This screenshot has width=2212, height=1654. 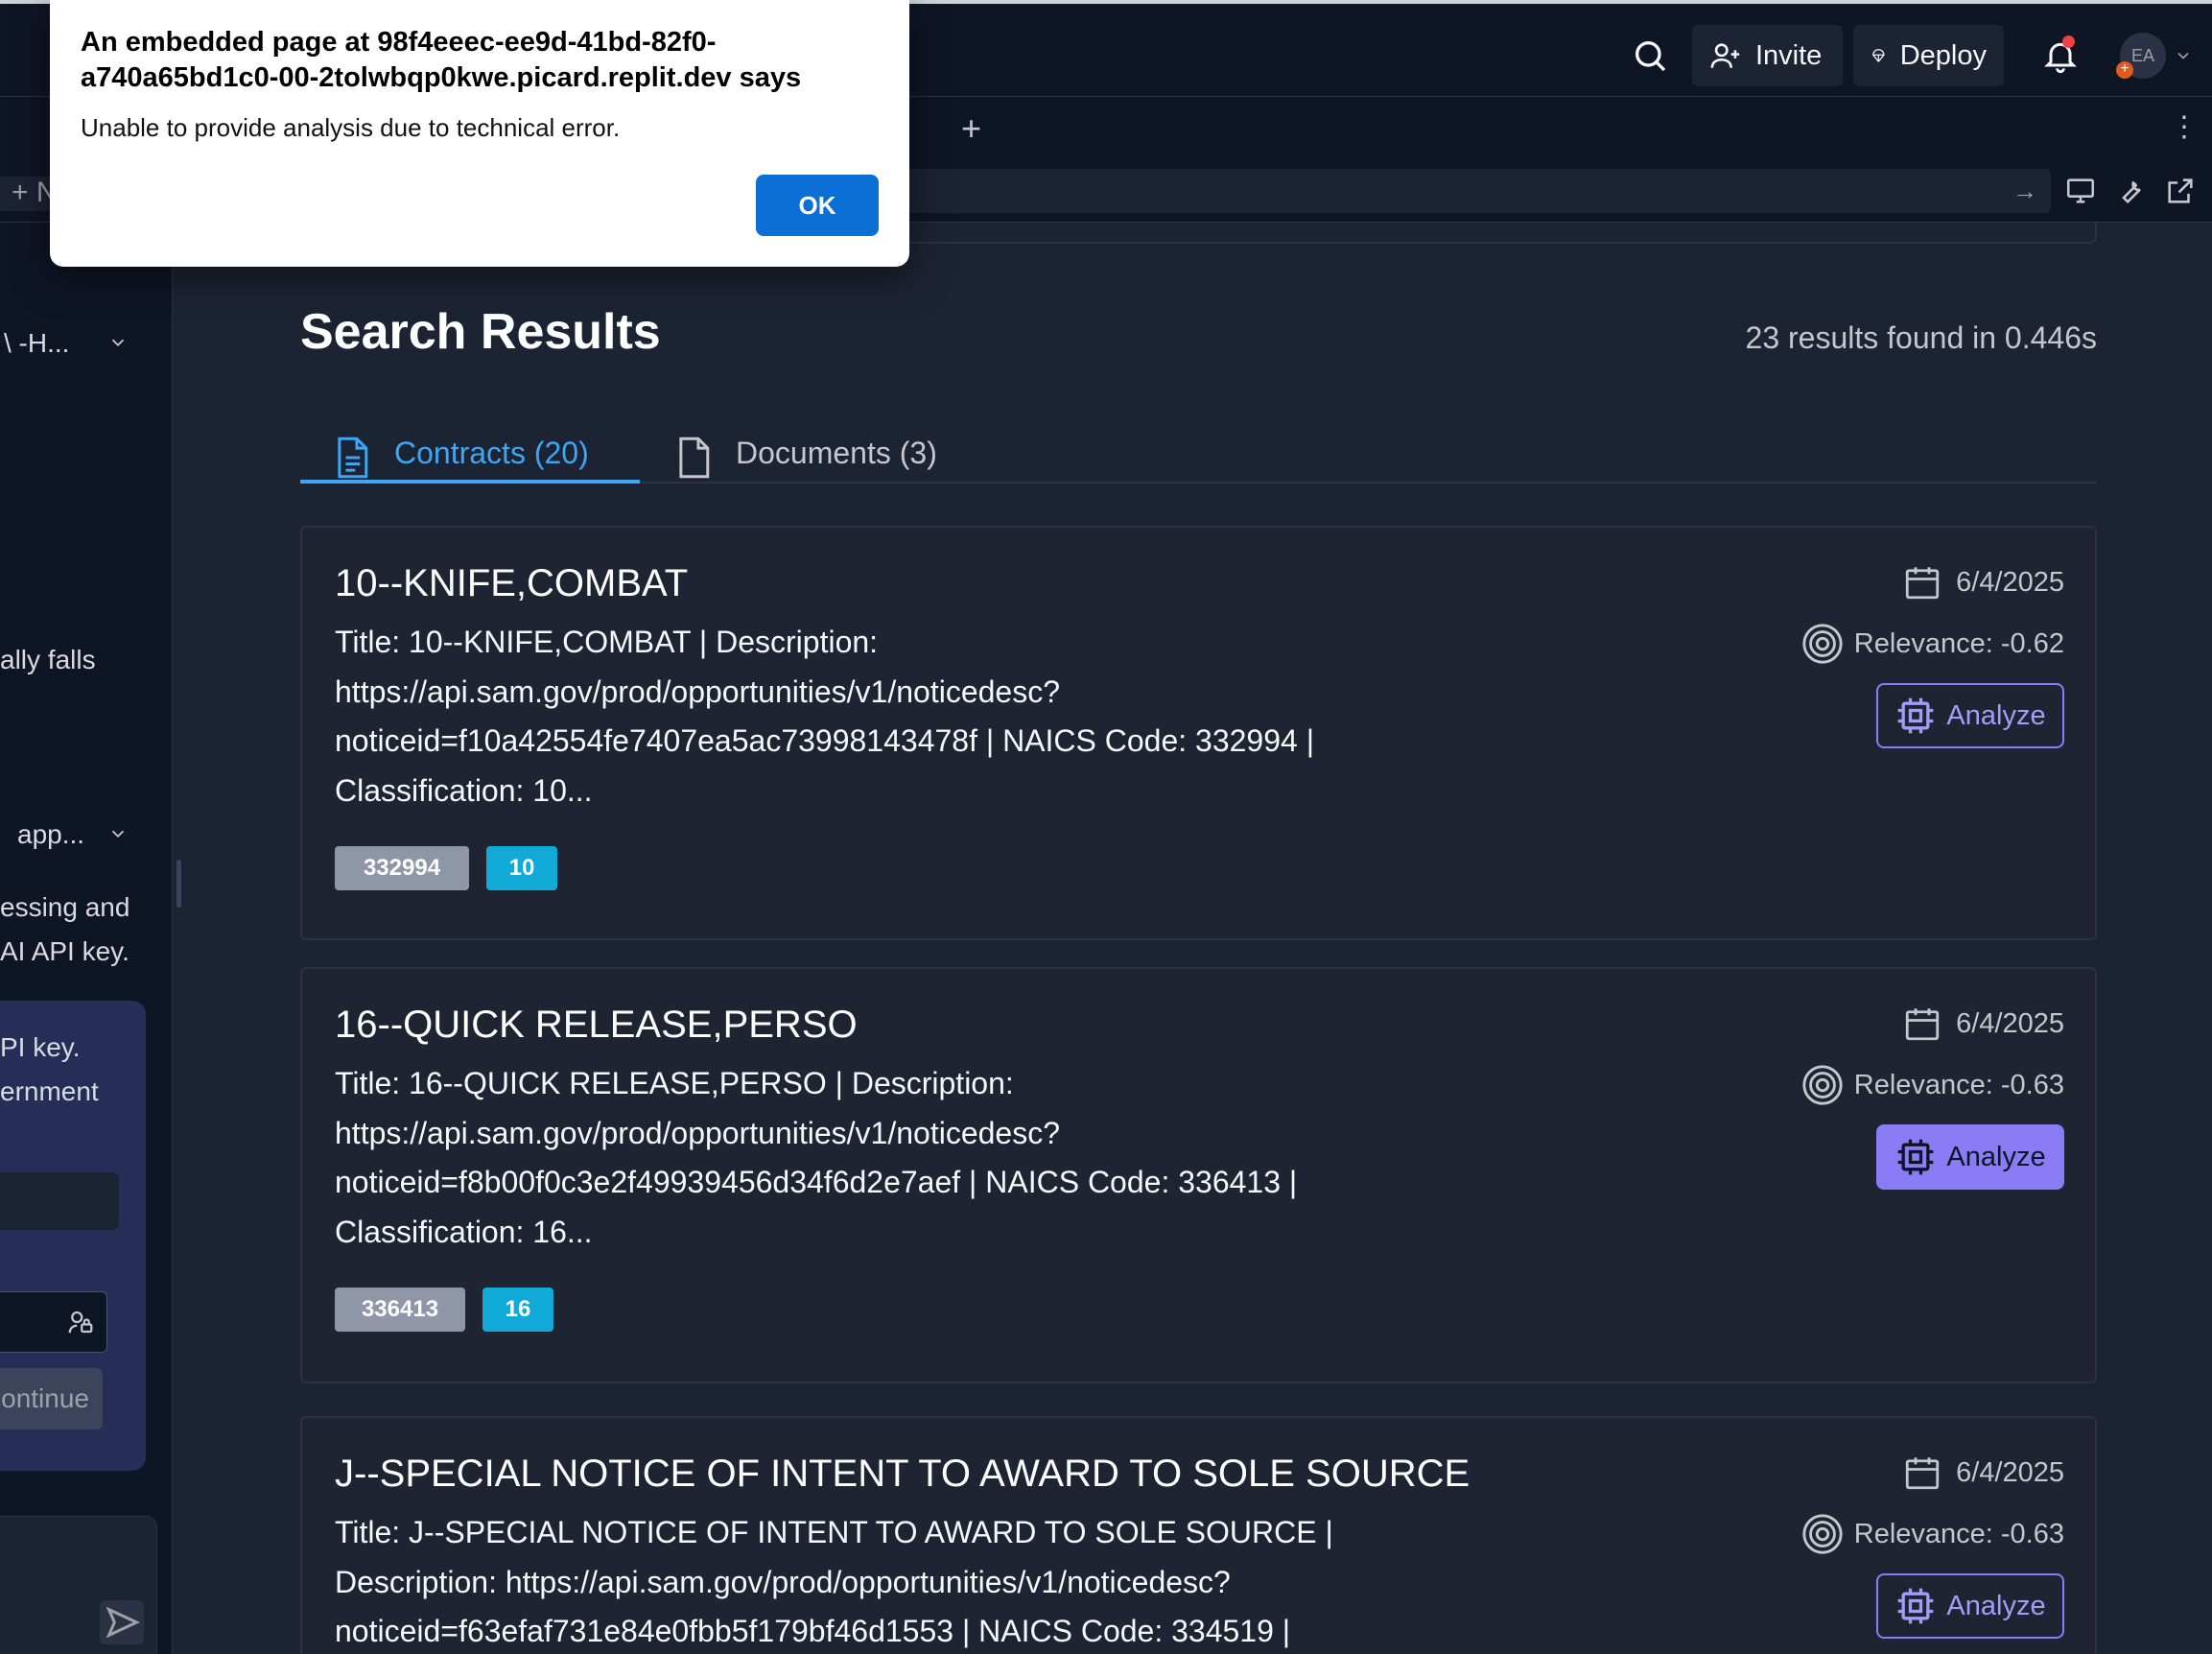 What do you see at coordinates (59, 1201) in the screenshot?
I see `secret-key-field` at bounding box center [59, 1201].